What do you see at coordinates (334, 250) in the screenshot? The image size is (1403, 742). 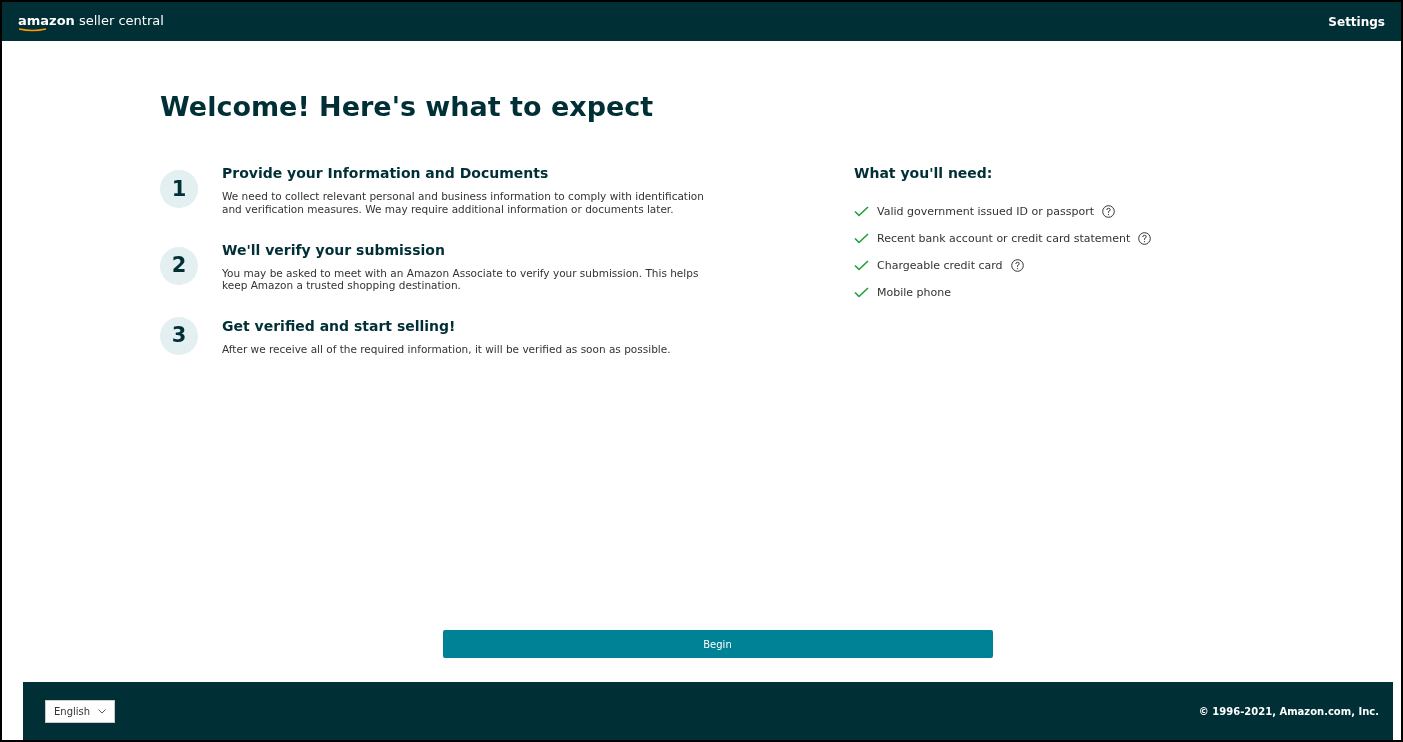 I see `step-heading: We'll verify your submission` at bounding box center [334, 250].